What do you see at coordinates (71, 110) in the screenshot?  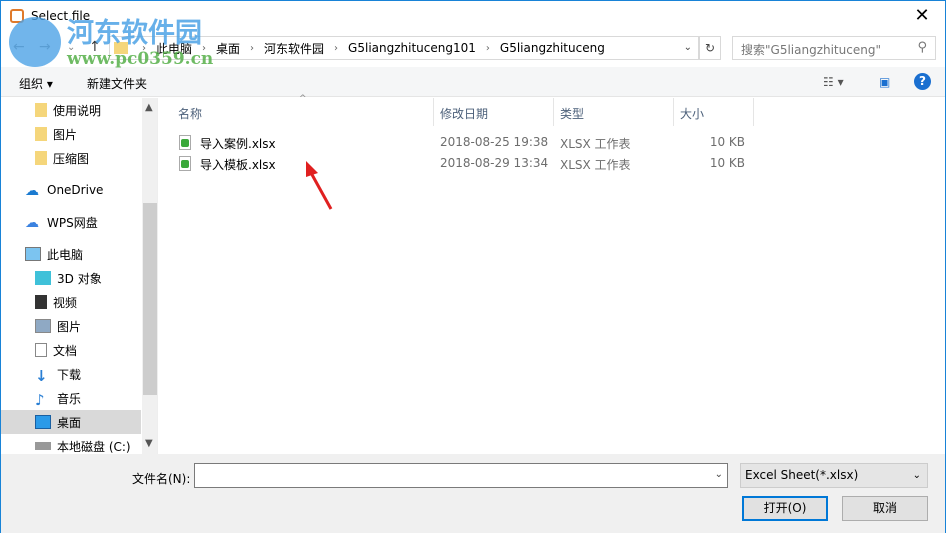 I see `sidebar-item: 使用说明` at bounding box center [71, 110].